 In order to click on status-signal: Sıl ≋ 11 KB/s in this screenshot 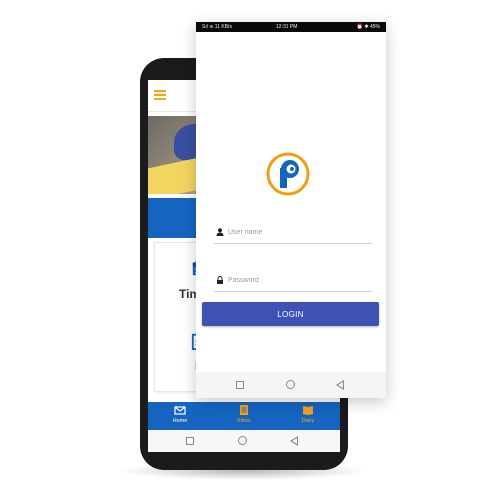, I will do `click(217, 27)`.